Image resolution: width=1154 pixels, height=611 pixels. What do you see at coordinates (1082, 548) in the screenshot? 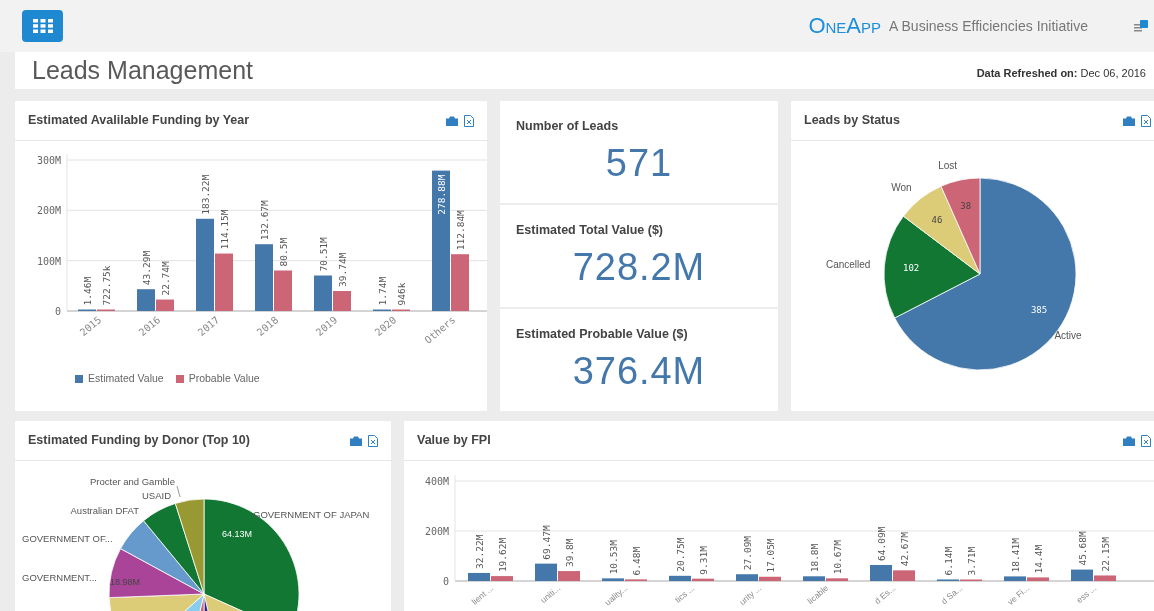
I see `data-label: 45.68M` at bounding box center [1082, 548].